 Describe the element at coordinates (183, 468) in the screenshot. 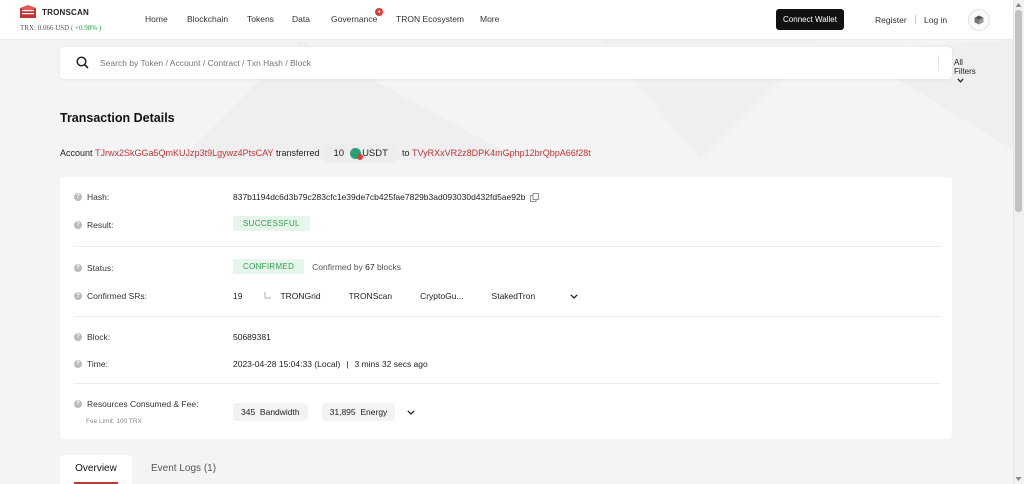

I see `tab-event-logs: Event Logs (1)` at that location.